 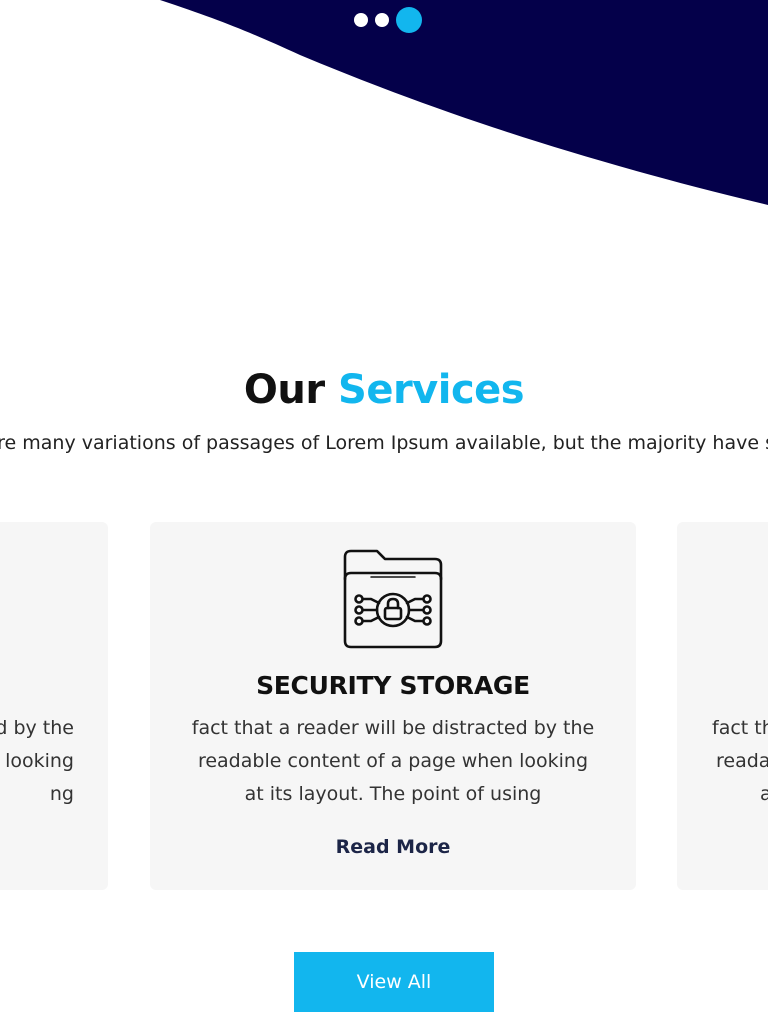 What do you see at coordinates (284, 390) in the screenshot?
I see `services-heading-dark: Our` at bounding box center [284, 390].